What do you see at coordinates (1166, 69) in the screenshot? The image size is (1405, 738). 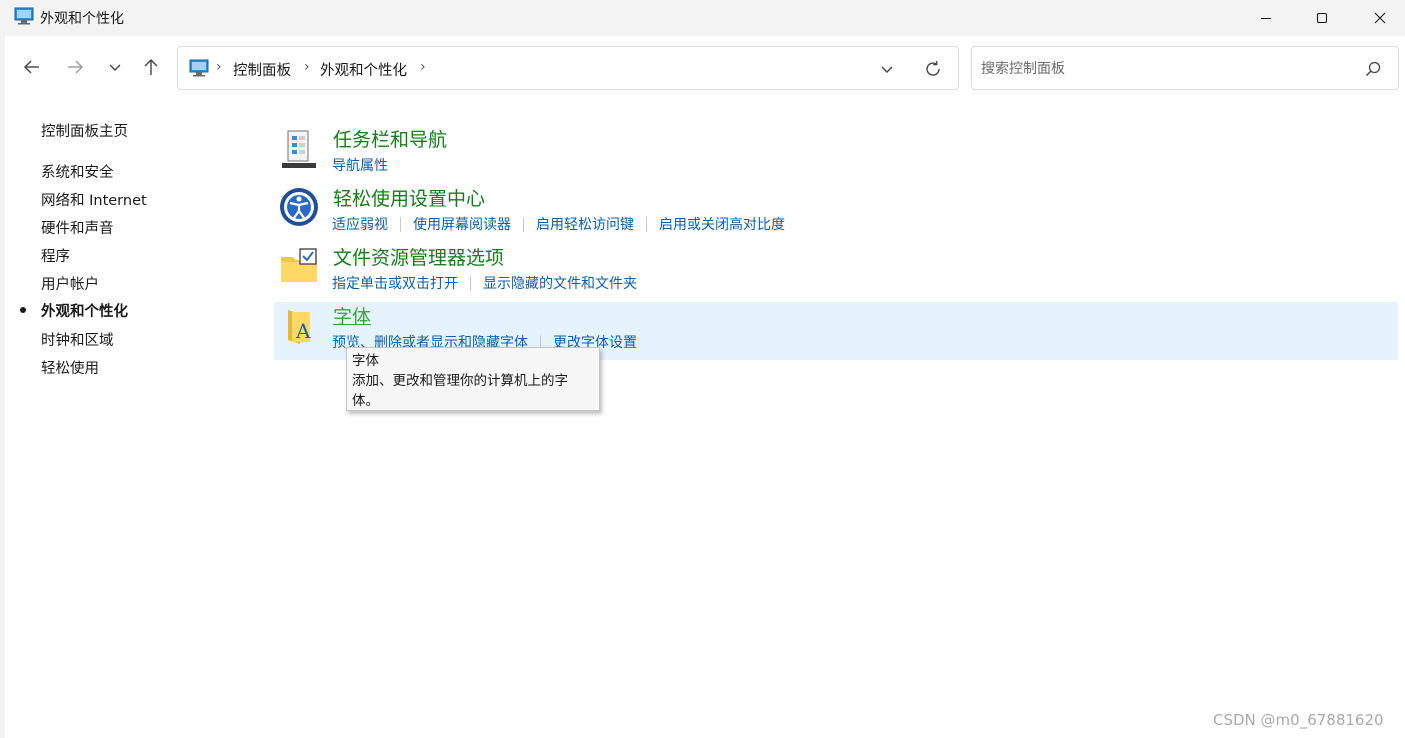 I see `search-input` at bounding box center [1166, 69].